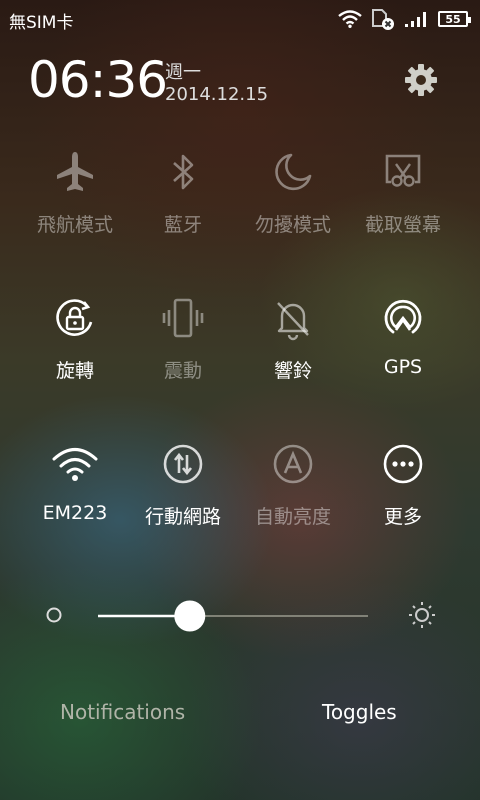 The width and height of the screenshot is (480, 800). Describe the element at coordinates (415, 19) in the screenshot. I see `cell-signal-icon` at that location.